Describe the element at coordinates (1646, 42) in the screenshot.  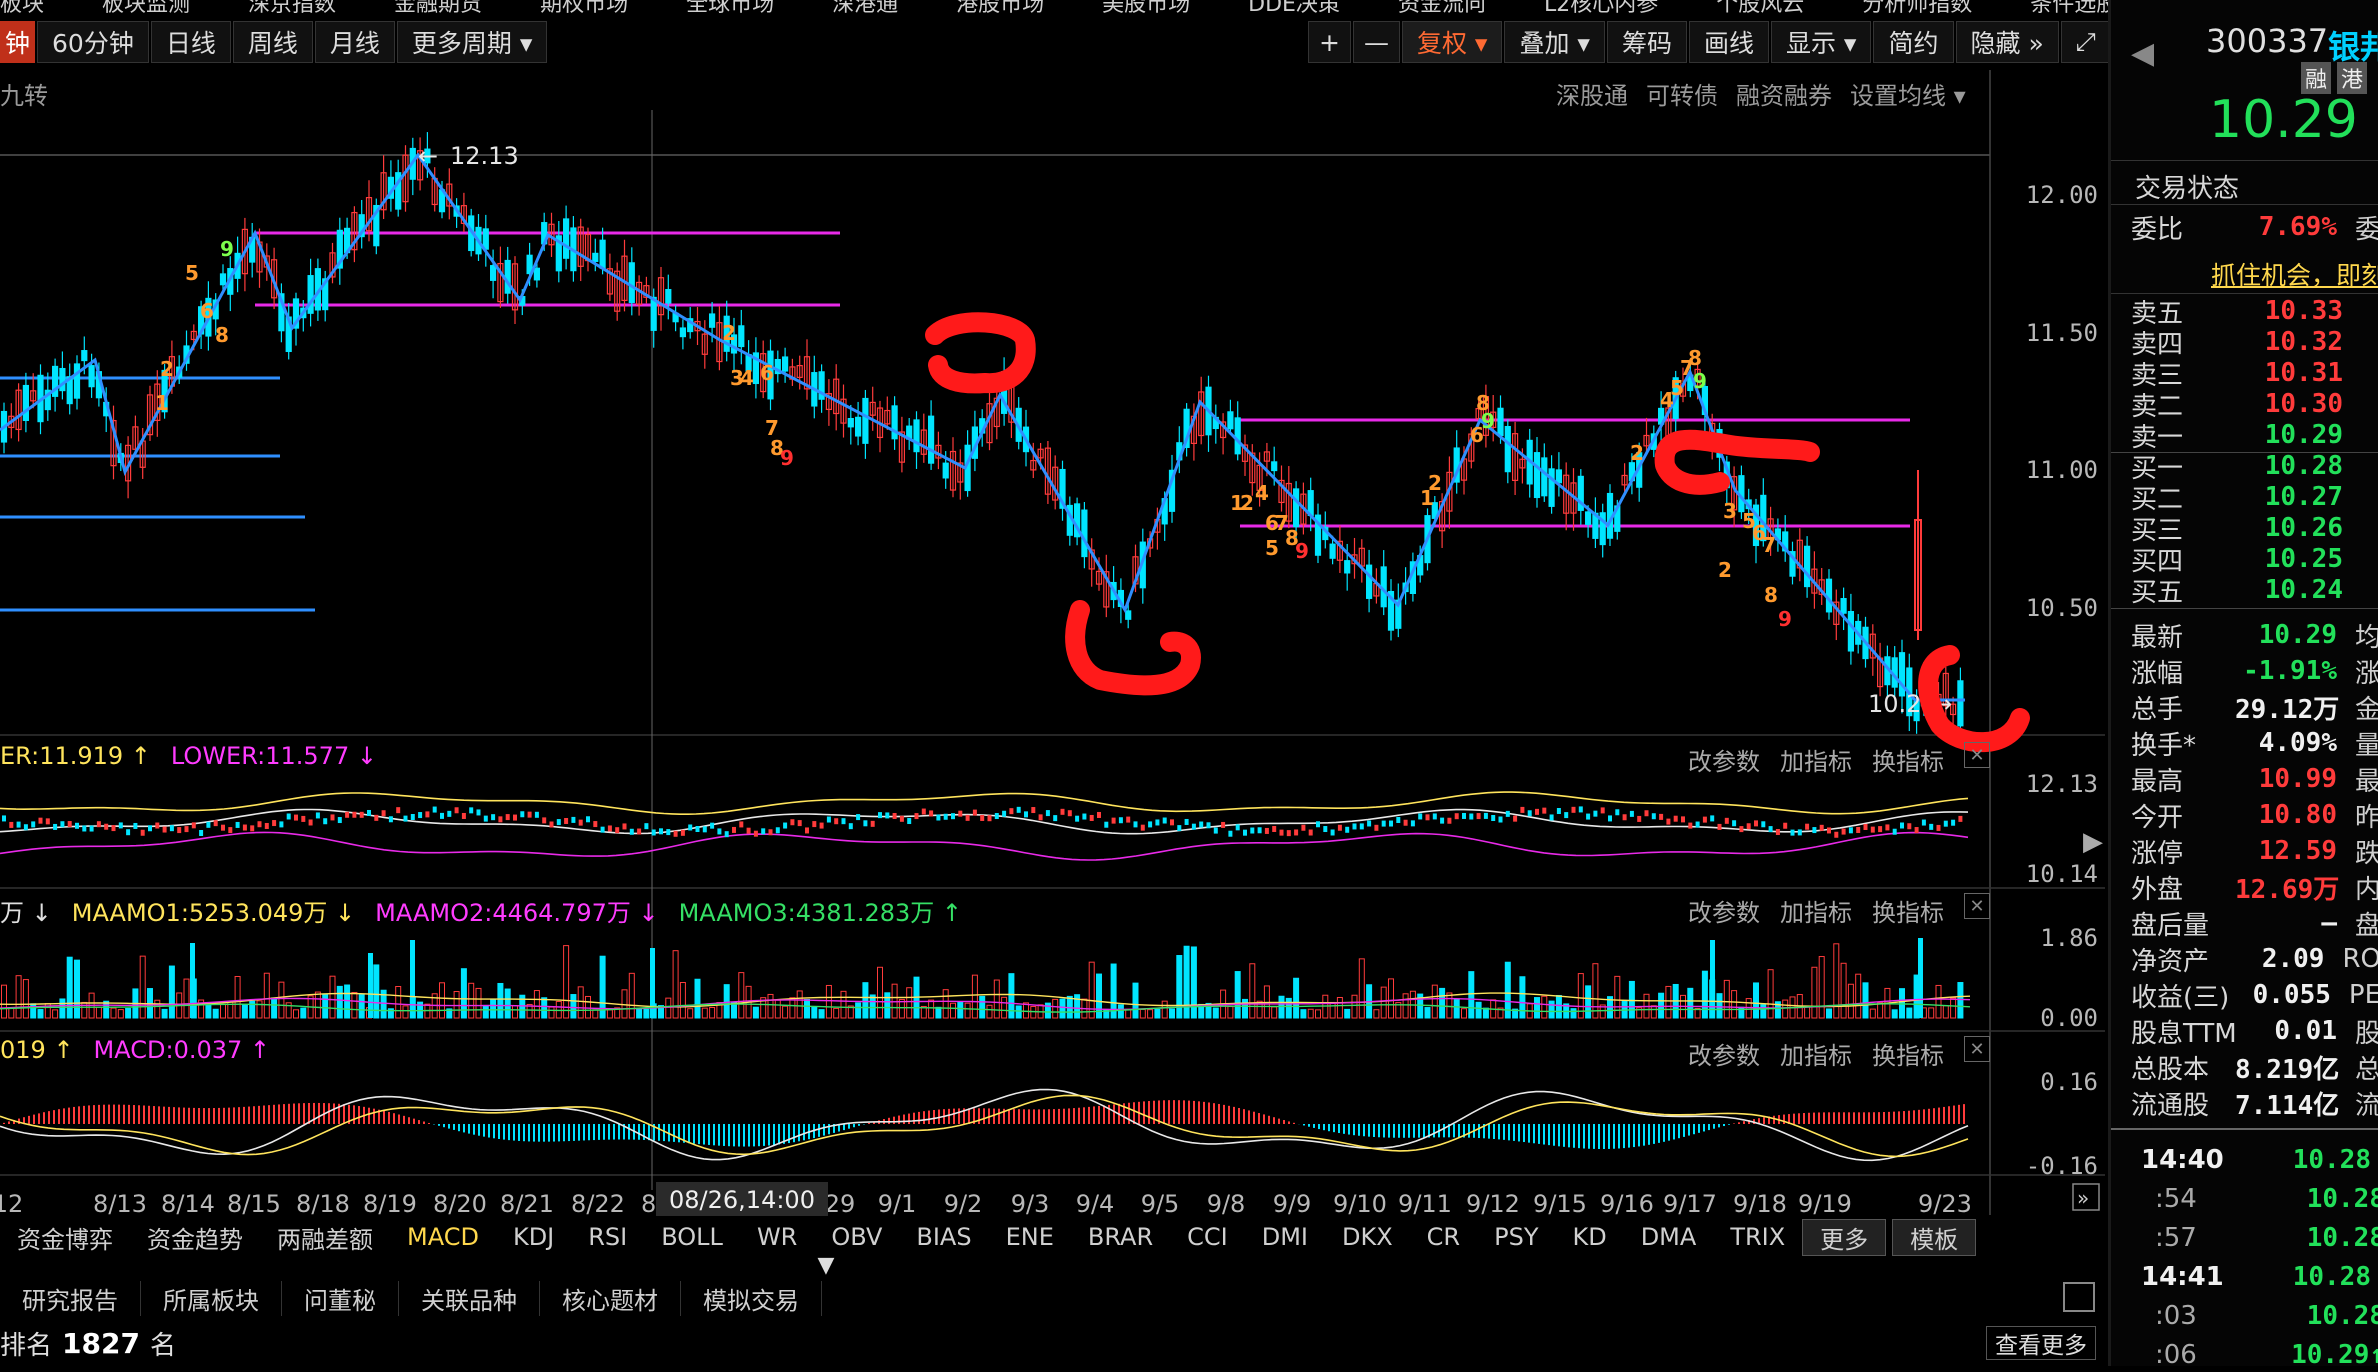
I see `toolbar-button: 筹码` at that location.